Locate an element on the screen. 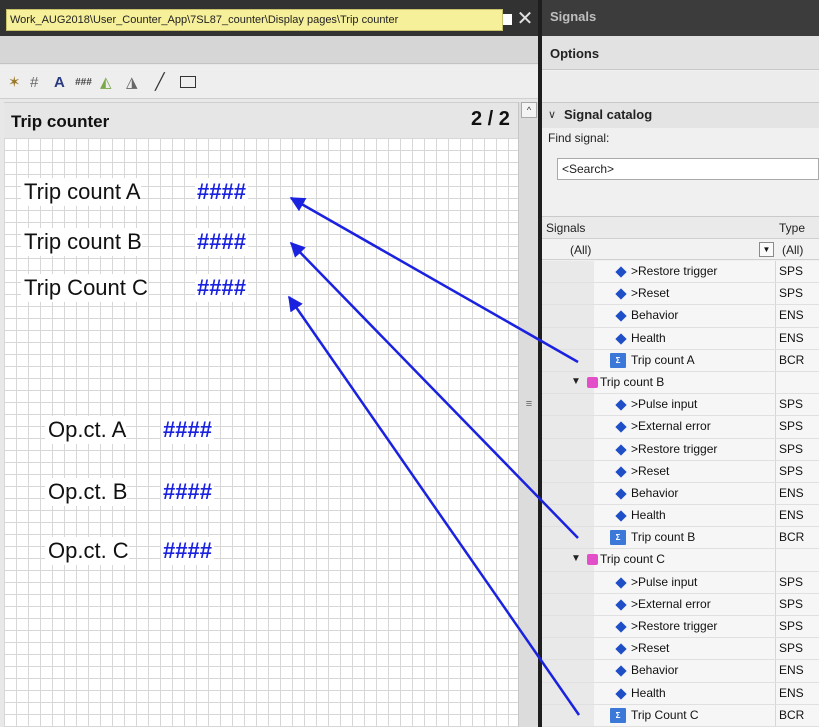  grid-icon: # is located at coordinates (34, 83).